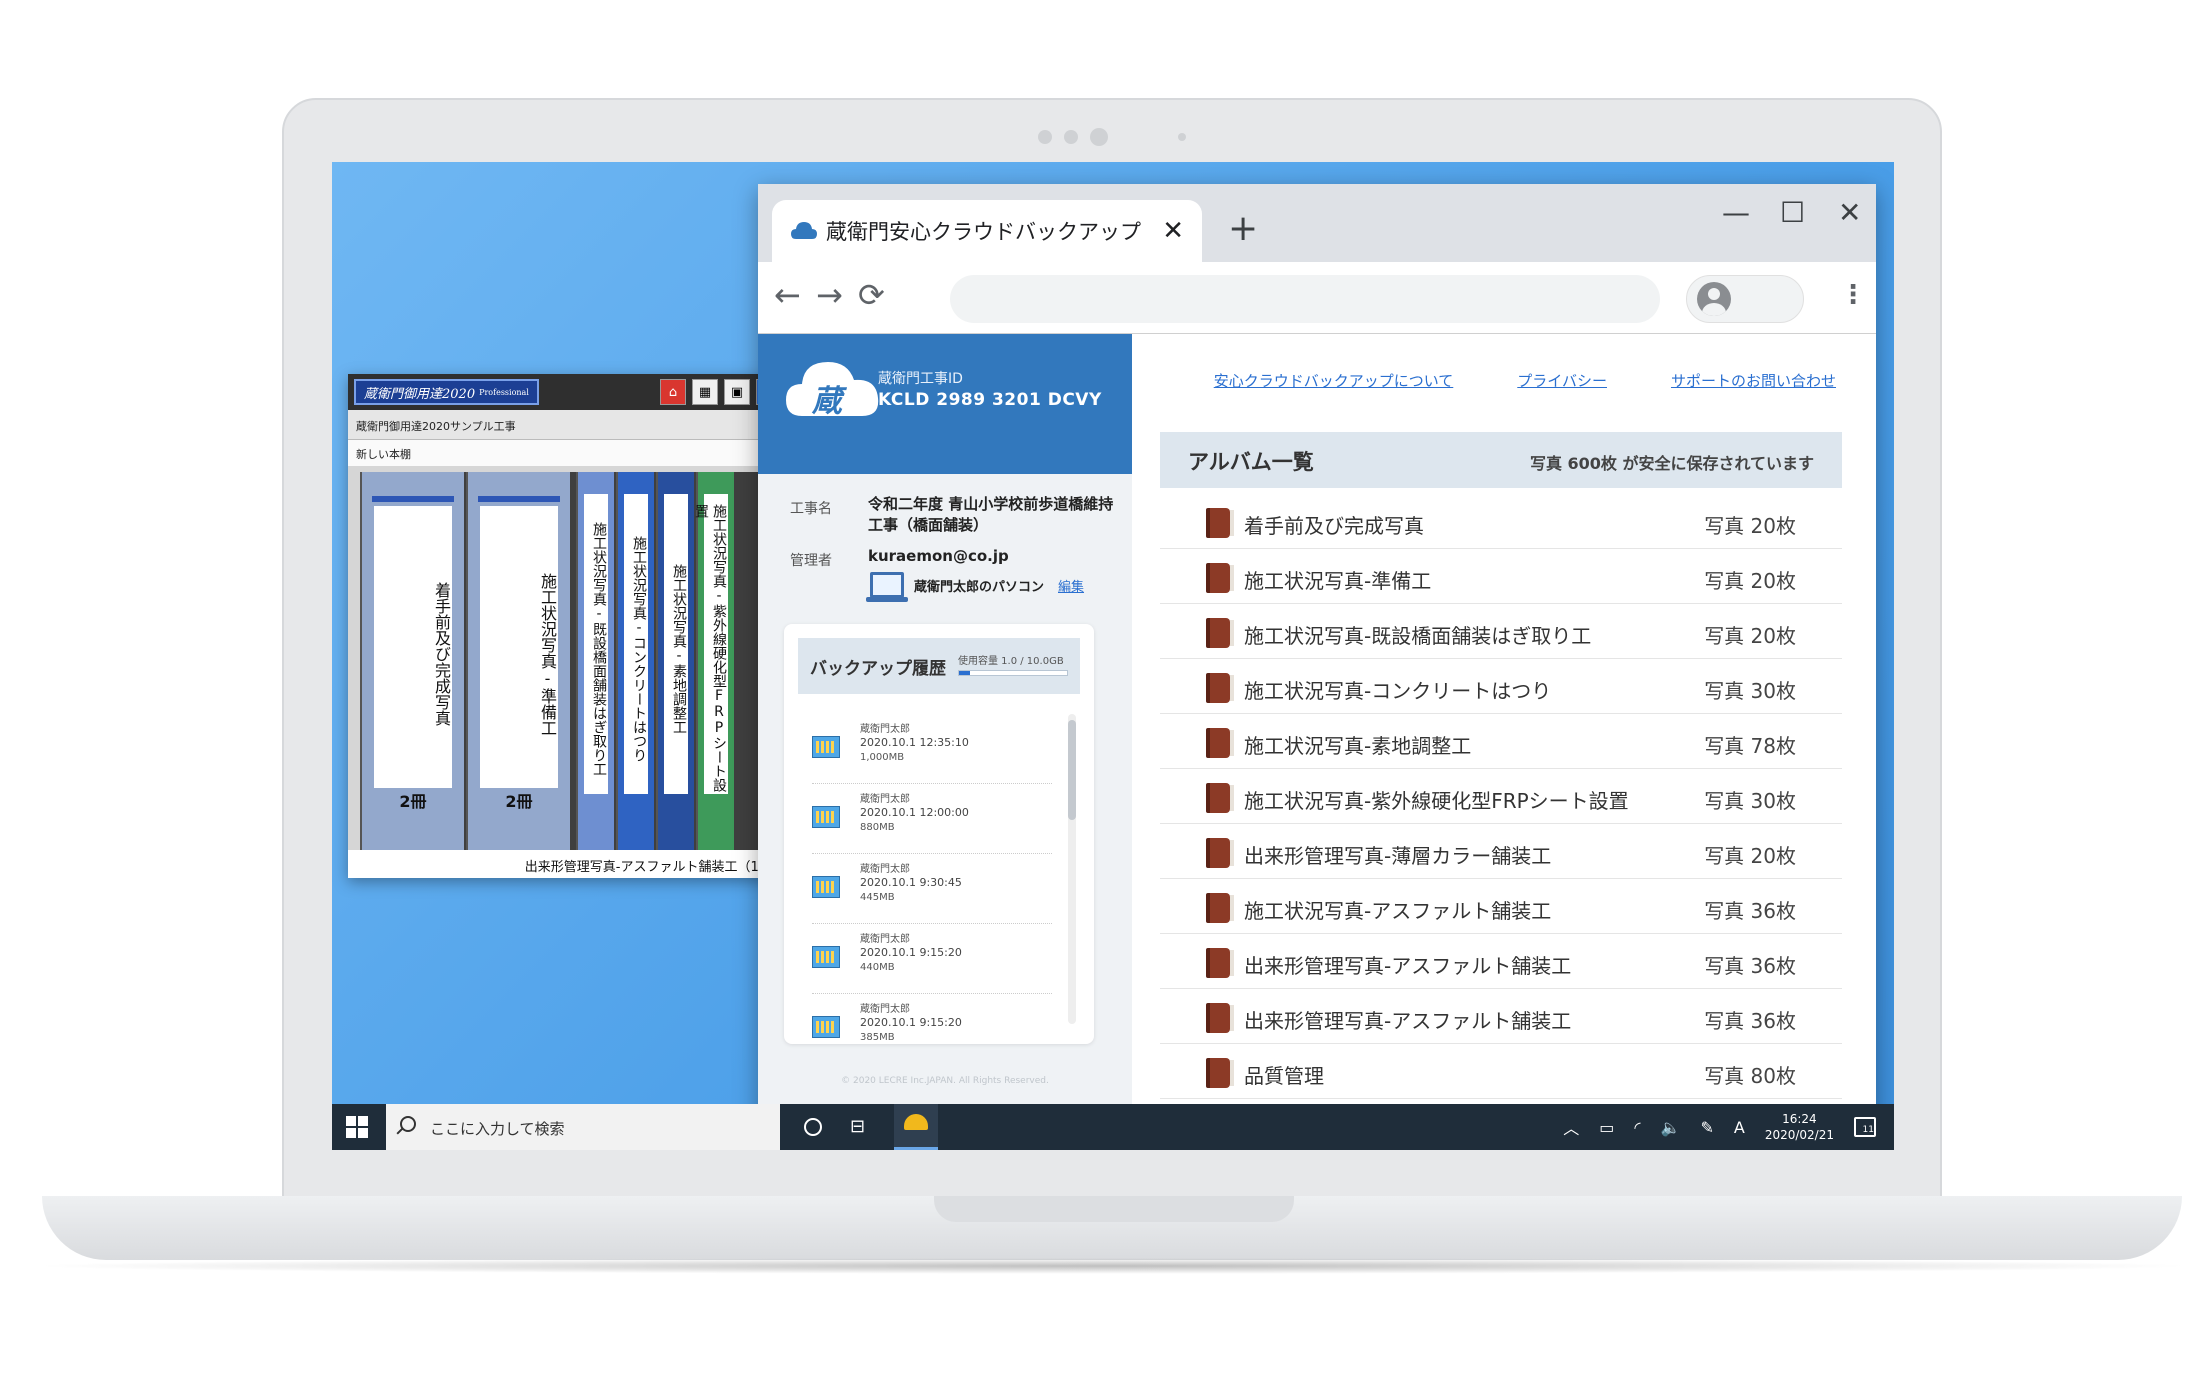  Describe the element at coordinates (1799, 1135) in the screenshot. I see `clock-date: 2020/02/21` at that location.